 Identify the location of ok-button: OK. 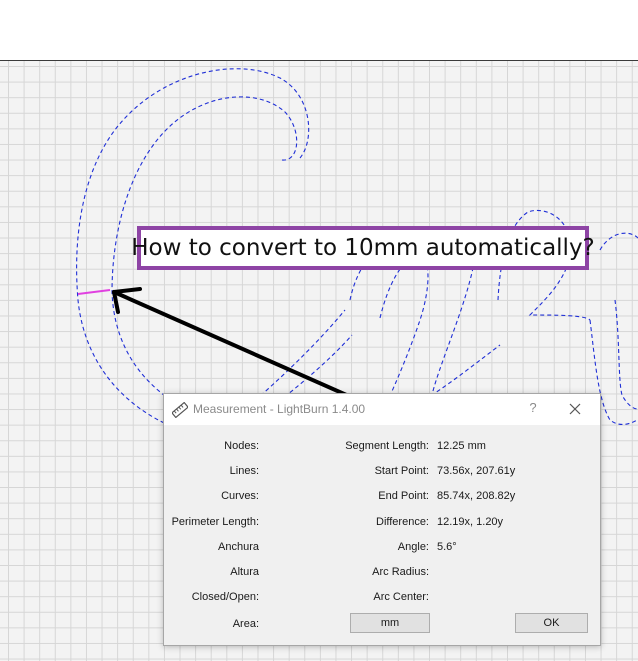
(551, 623).